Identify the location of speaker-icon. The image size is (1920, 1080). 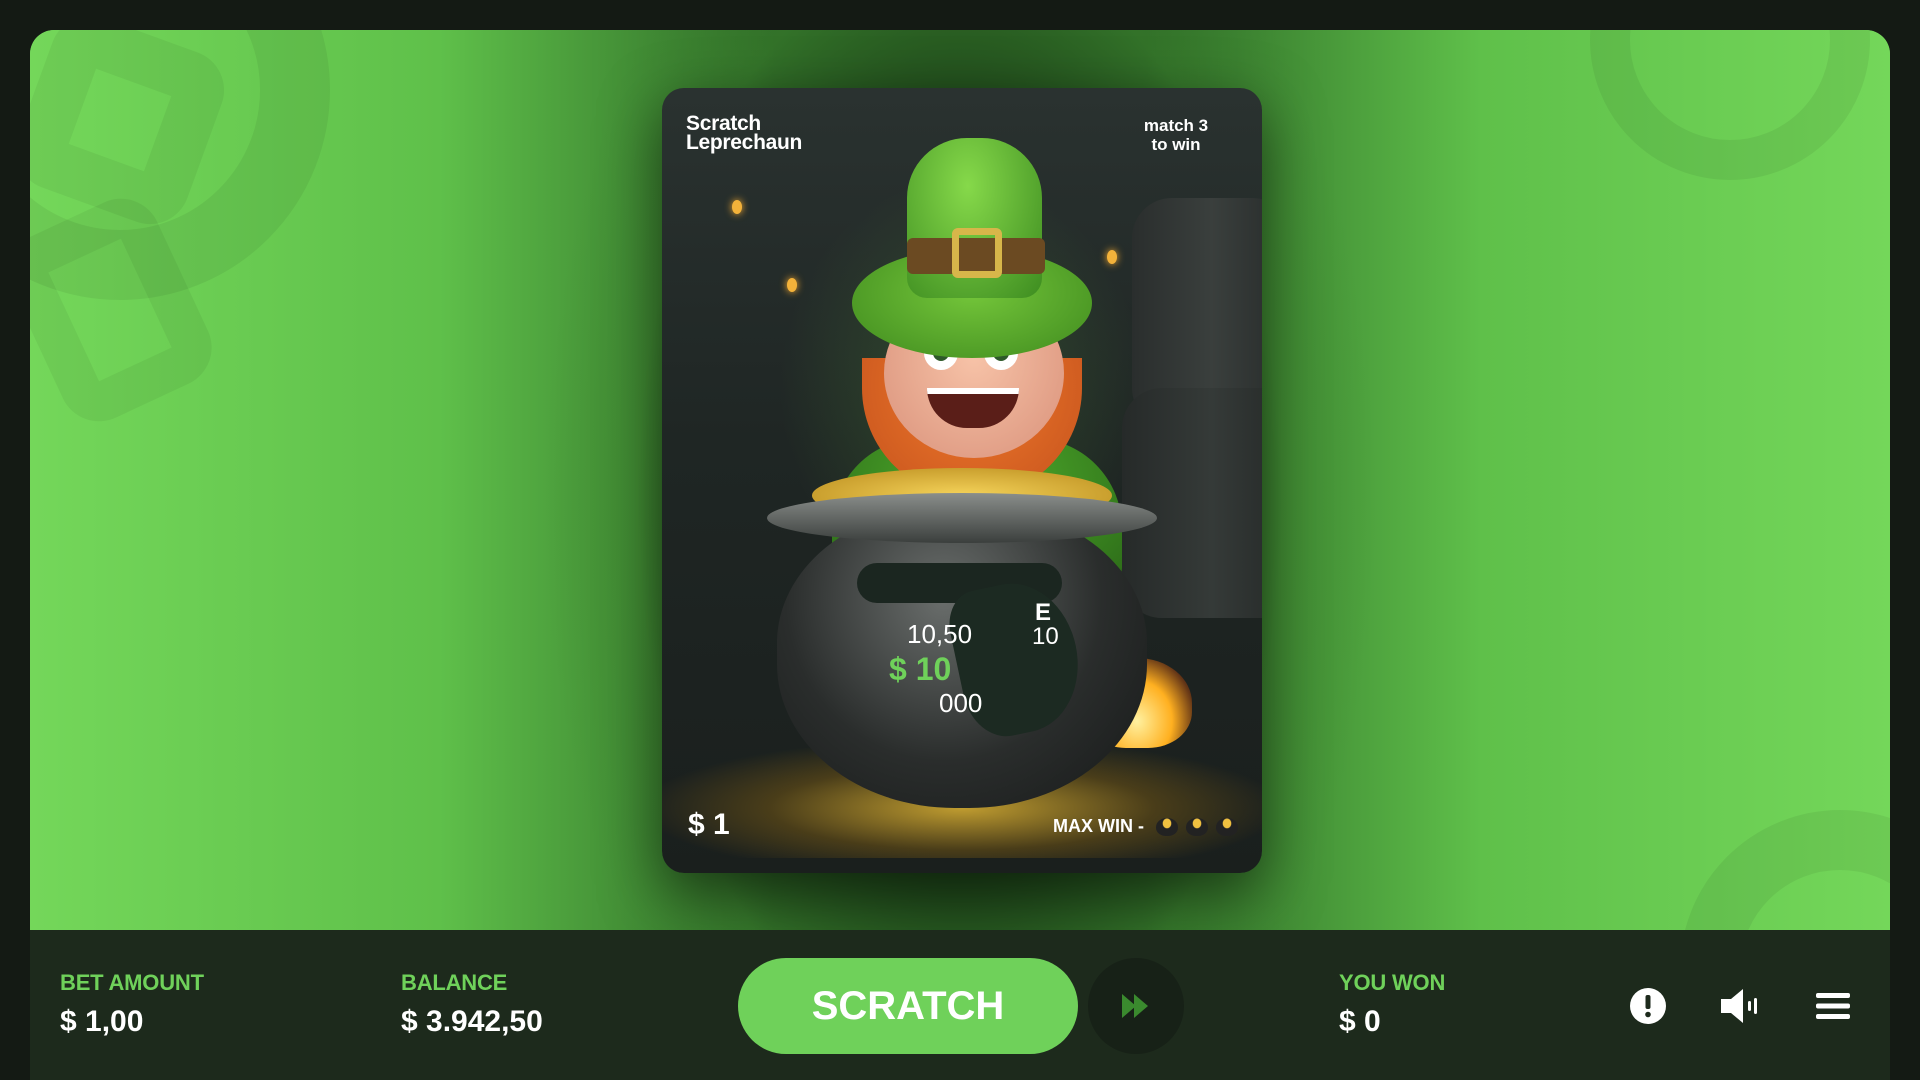
(1739, 1006).